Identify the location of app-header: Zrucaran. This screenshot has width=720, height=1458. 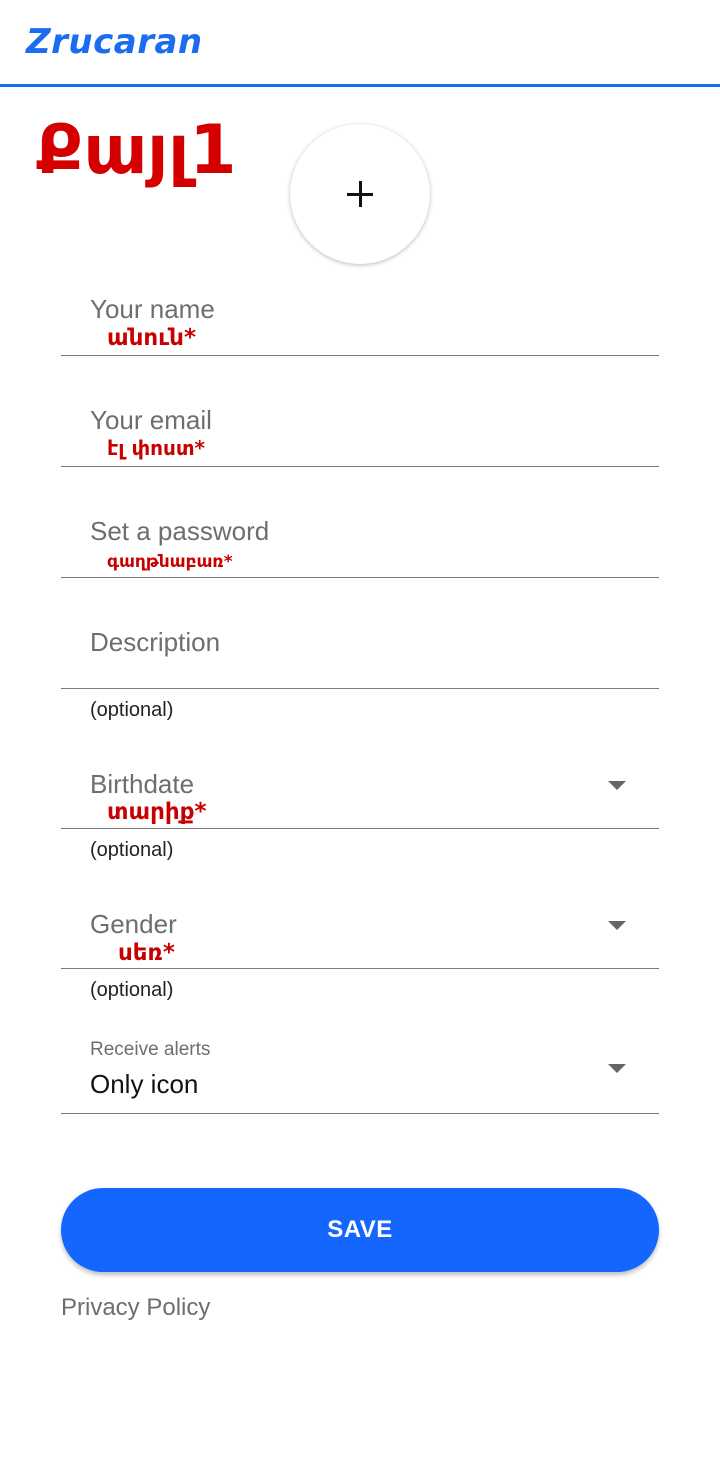
(360, 42).